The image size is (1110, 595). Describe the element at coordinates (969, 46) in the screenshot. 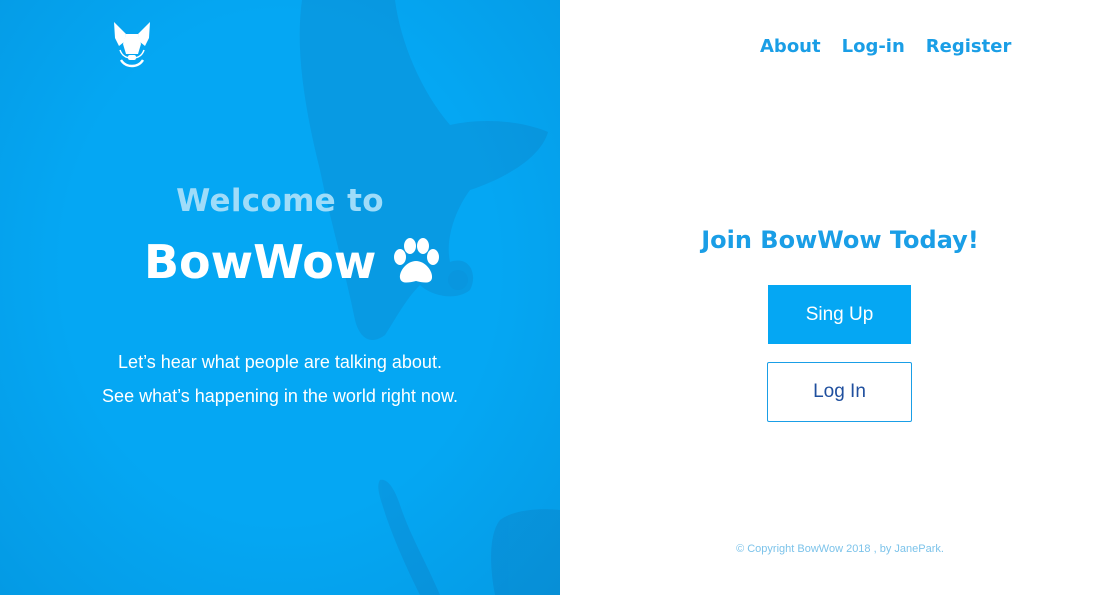

I see `nav-register-link: Register` at that location.